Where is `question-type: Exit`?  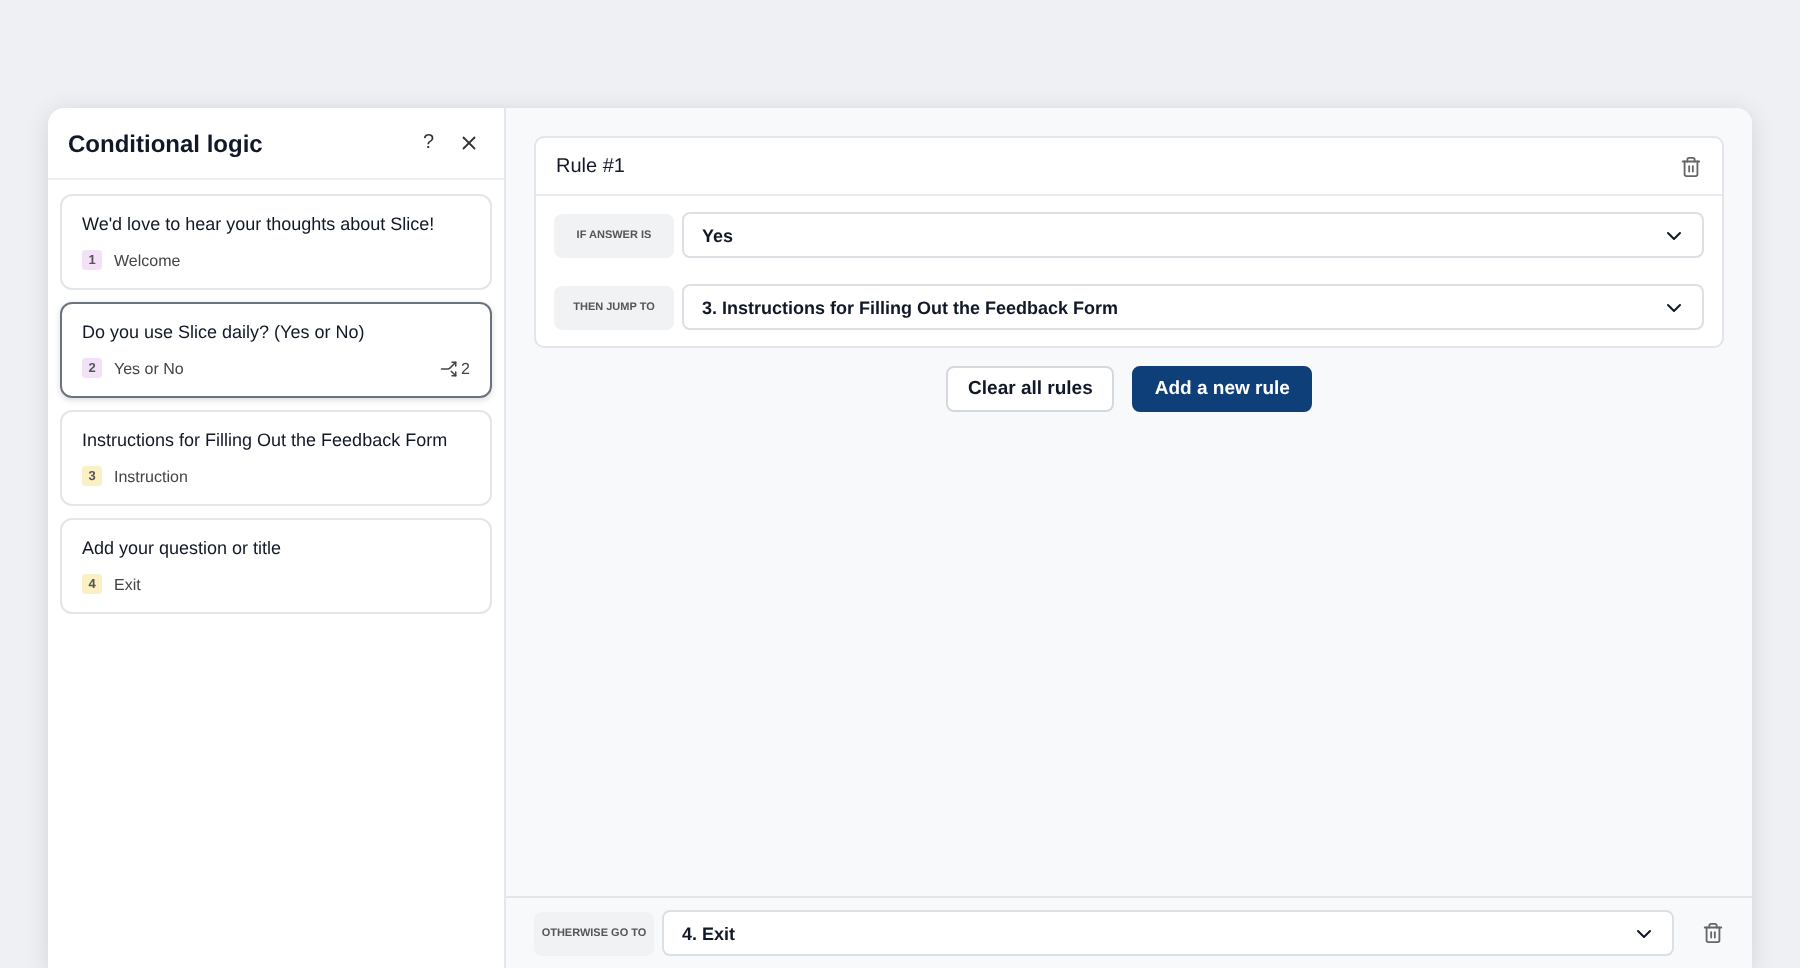
question-type: Exit is located at coordinates (128, 584).